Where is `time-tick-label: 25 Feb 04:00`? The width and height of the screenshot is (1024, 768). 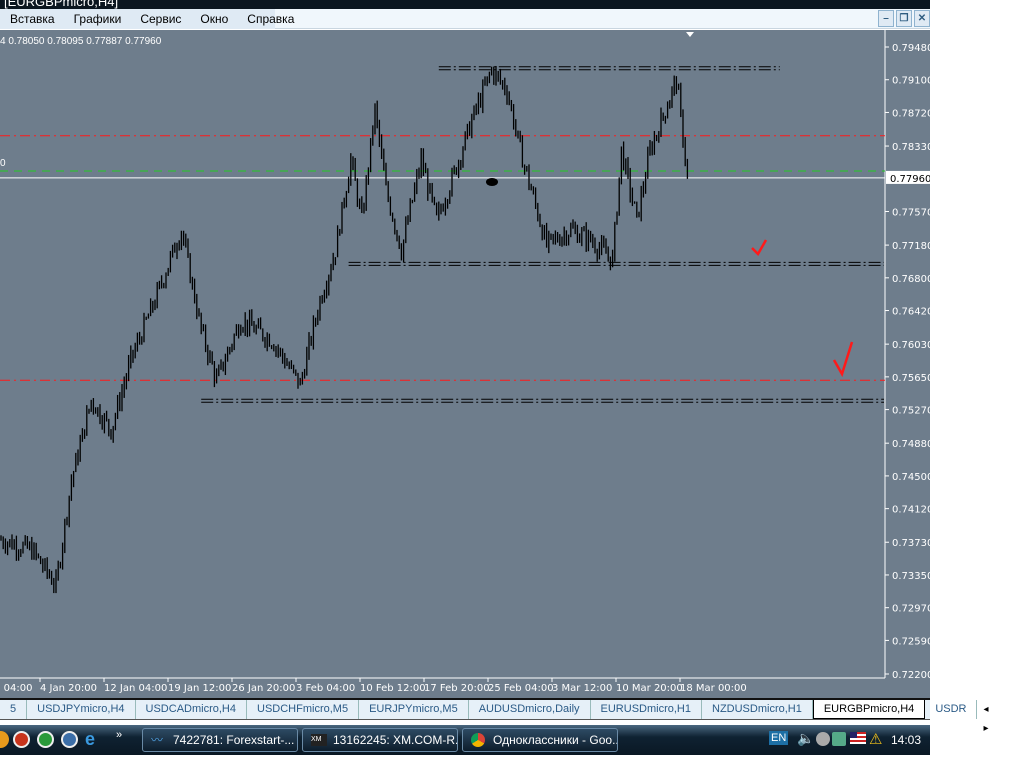
time-tick-label: 25 Feb 04:00 is located at coordinates (521, 688).